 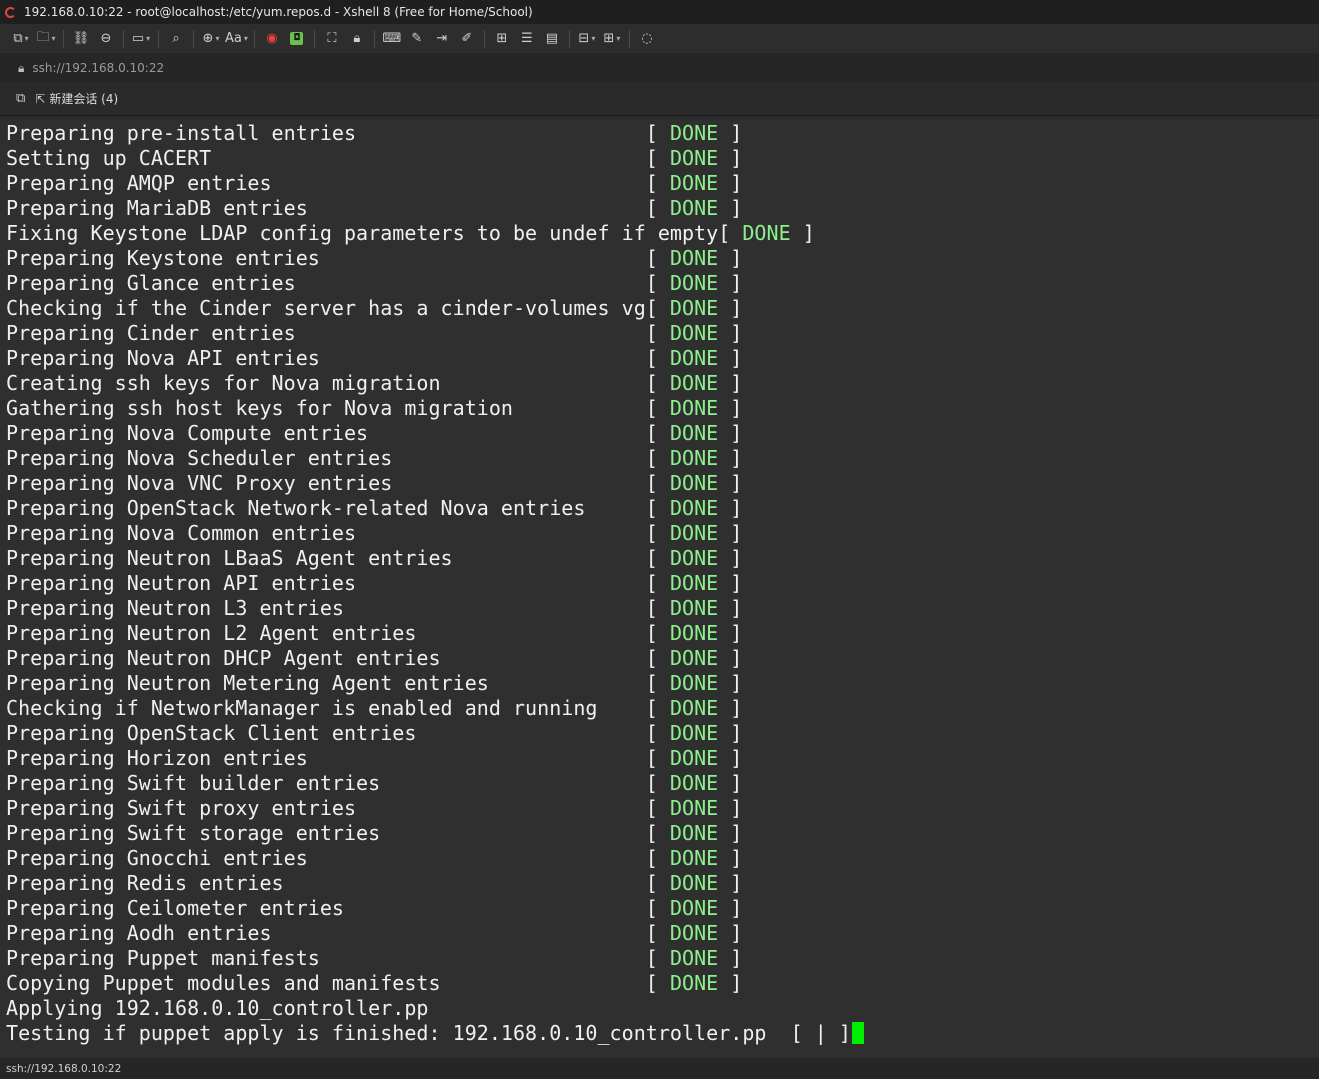 What do you see at coordinates (374, 583) in the screenshot?
I see `terminal-line: Preparing Neutron API entries [ DONE ]` at bounding box center [374, 583].